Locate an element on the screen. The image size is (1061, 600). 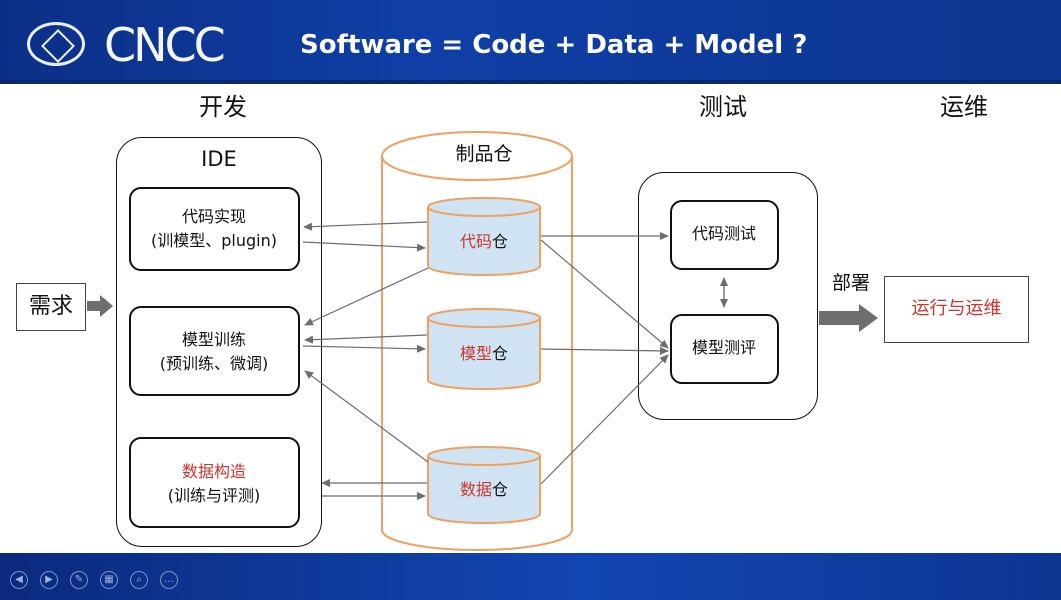
code-repo-label: 代码仓 is located at coordinates (484, 241).